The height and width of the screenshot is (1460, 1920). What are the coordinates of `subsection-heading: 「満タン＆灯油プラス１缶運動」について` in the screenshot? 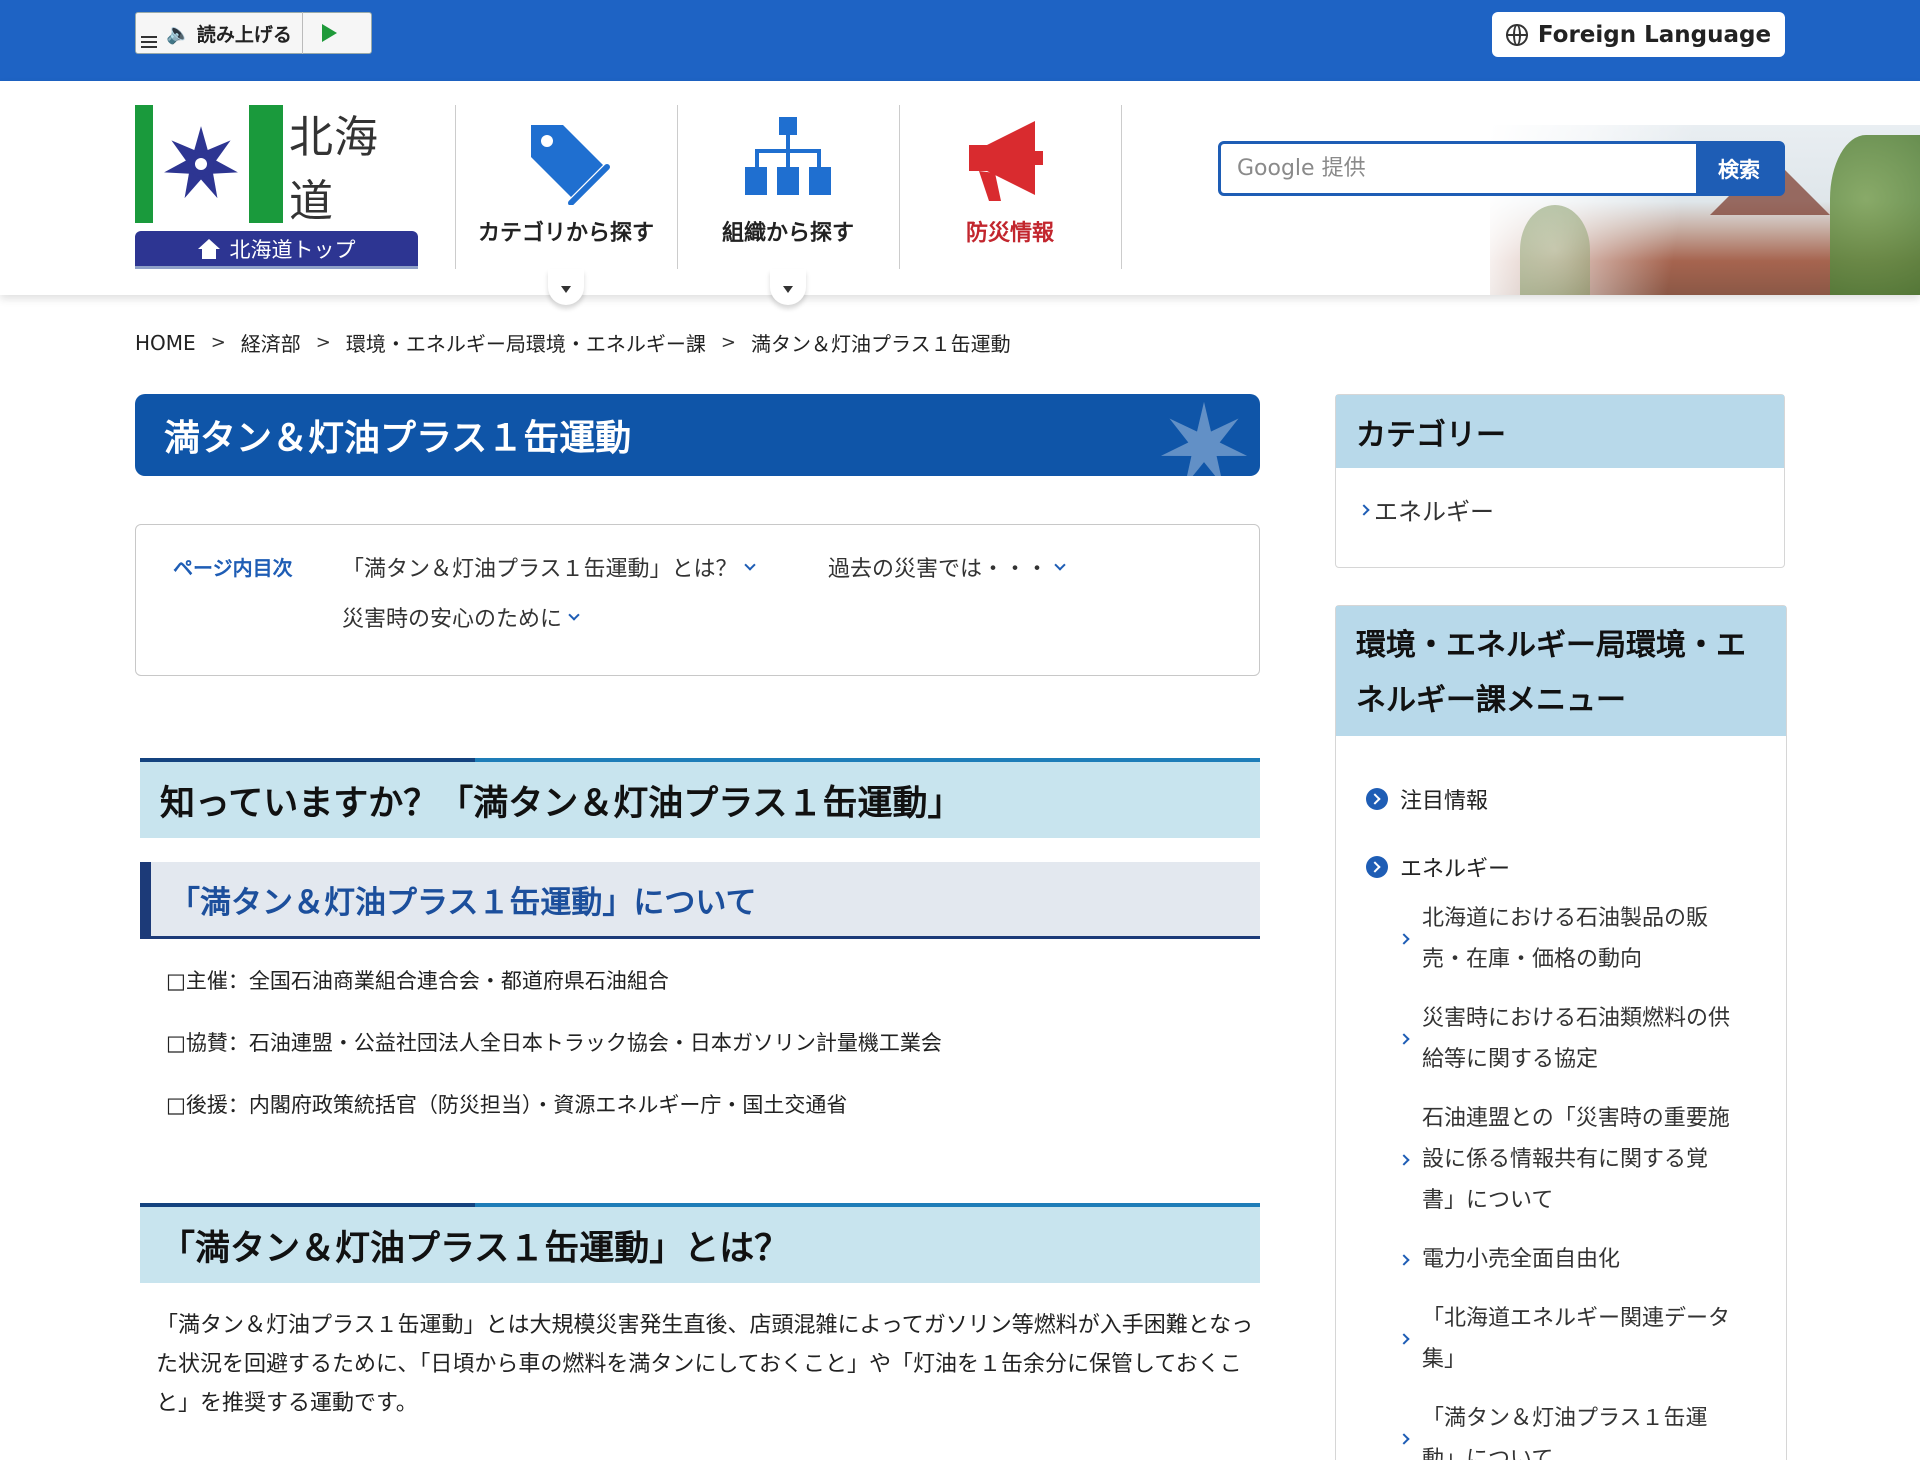 It's located at (700, 900).